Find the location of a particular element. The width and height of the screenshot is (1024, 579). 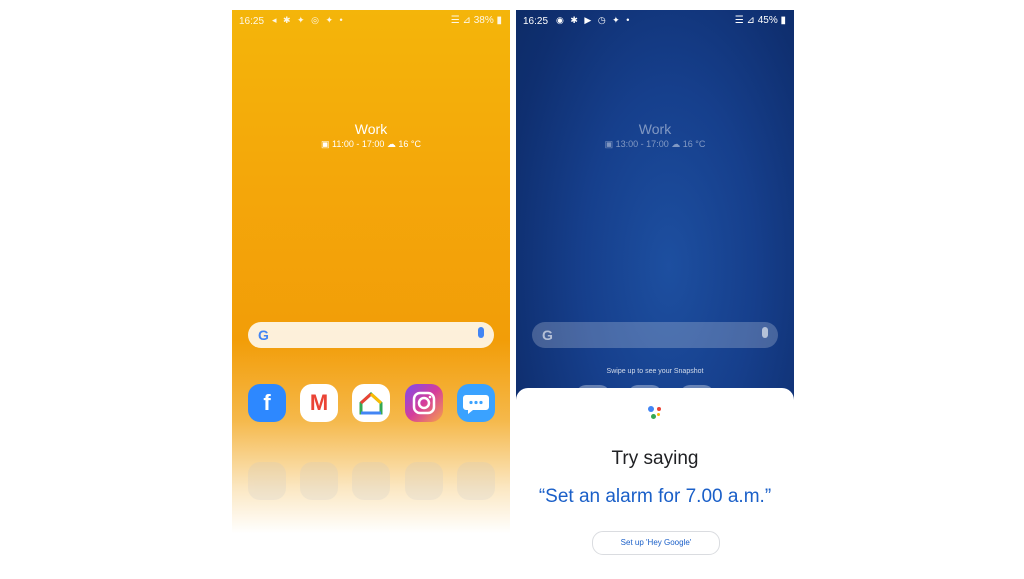

status-bar: 16:25 ◂ ✱ ✦ ◎ ✦ • ☰ ⊿ 38% ▮ is located at coordinates (371, 21).